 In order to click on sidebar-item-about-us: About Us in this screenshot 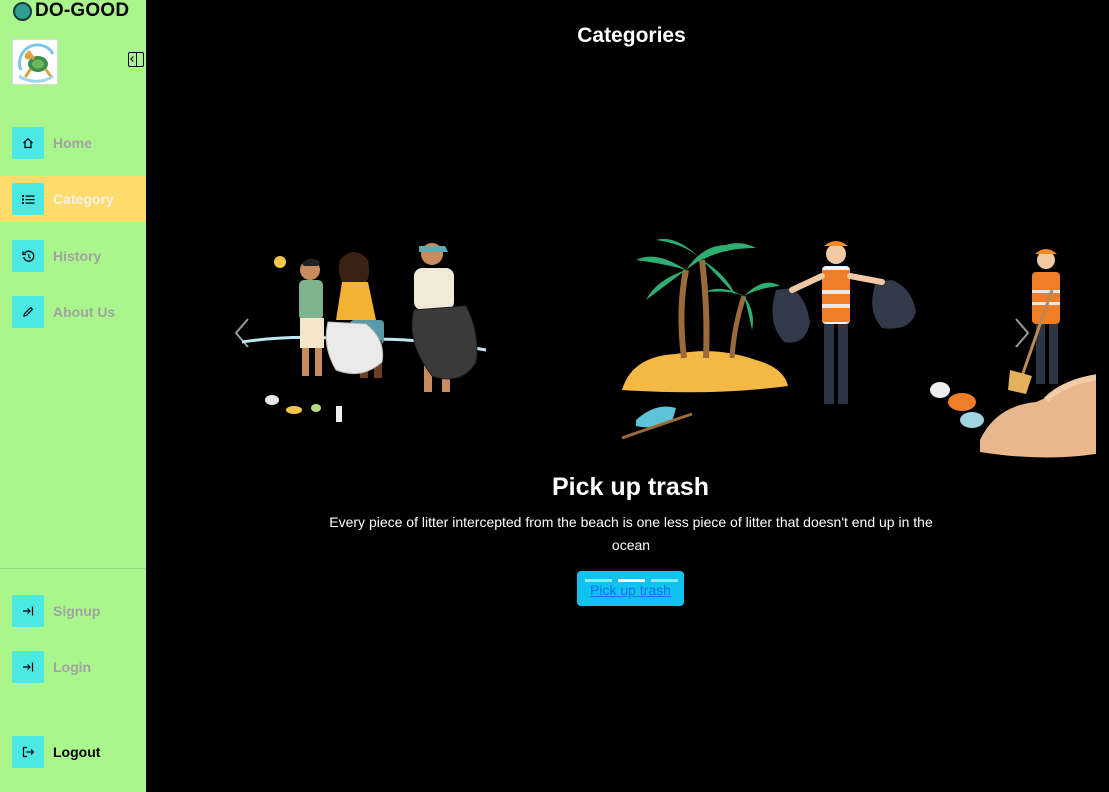, I will do `click(73, 312)`.